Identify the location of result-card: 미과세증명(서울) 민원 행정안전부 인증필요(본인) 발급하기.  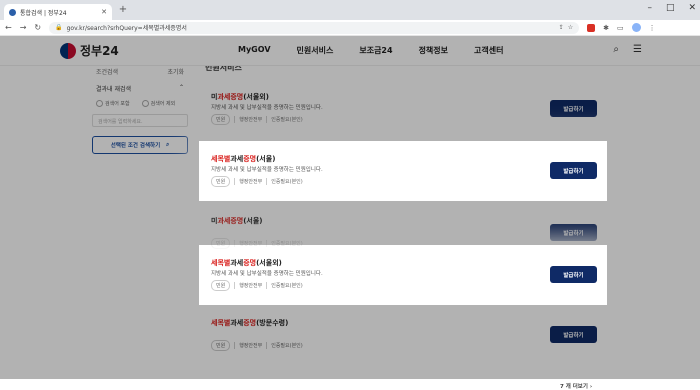
(403, 233).